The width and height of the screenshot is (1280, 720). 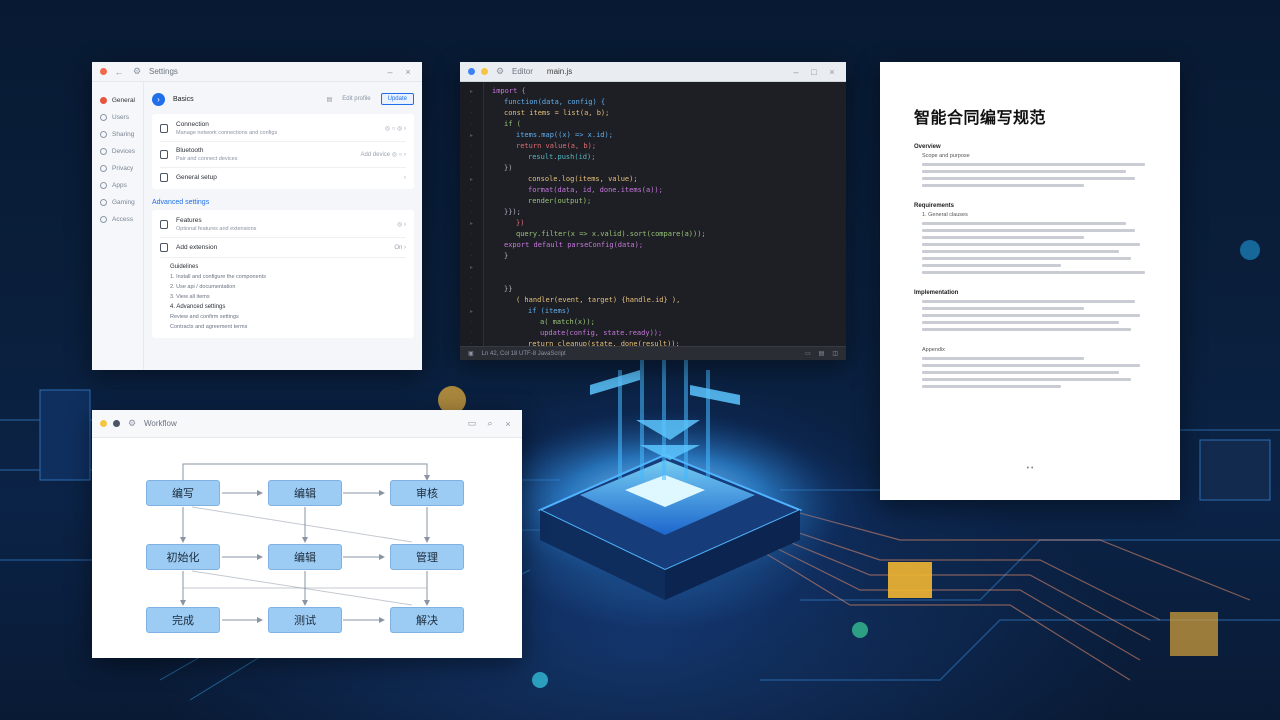 What do you see at coordinates (183, 493) in the screenshot?
I see `flow-node-write: 编写` at bounding box center [183, 493].